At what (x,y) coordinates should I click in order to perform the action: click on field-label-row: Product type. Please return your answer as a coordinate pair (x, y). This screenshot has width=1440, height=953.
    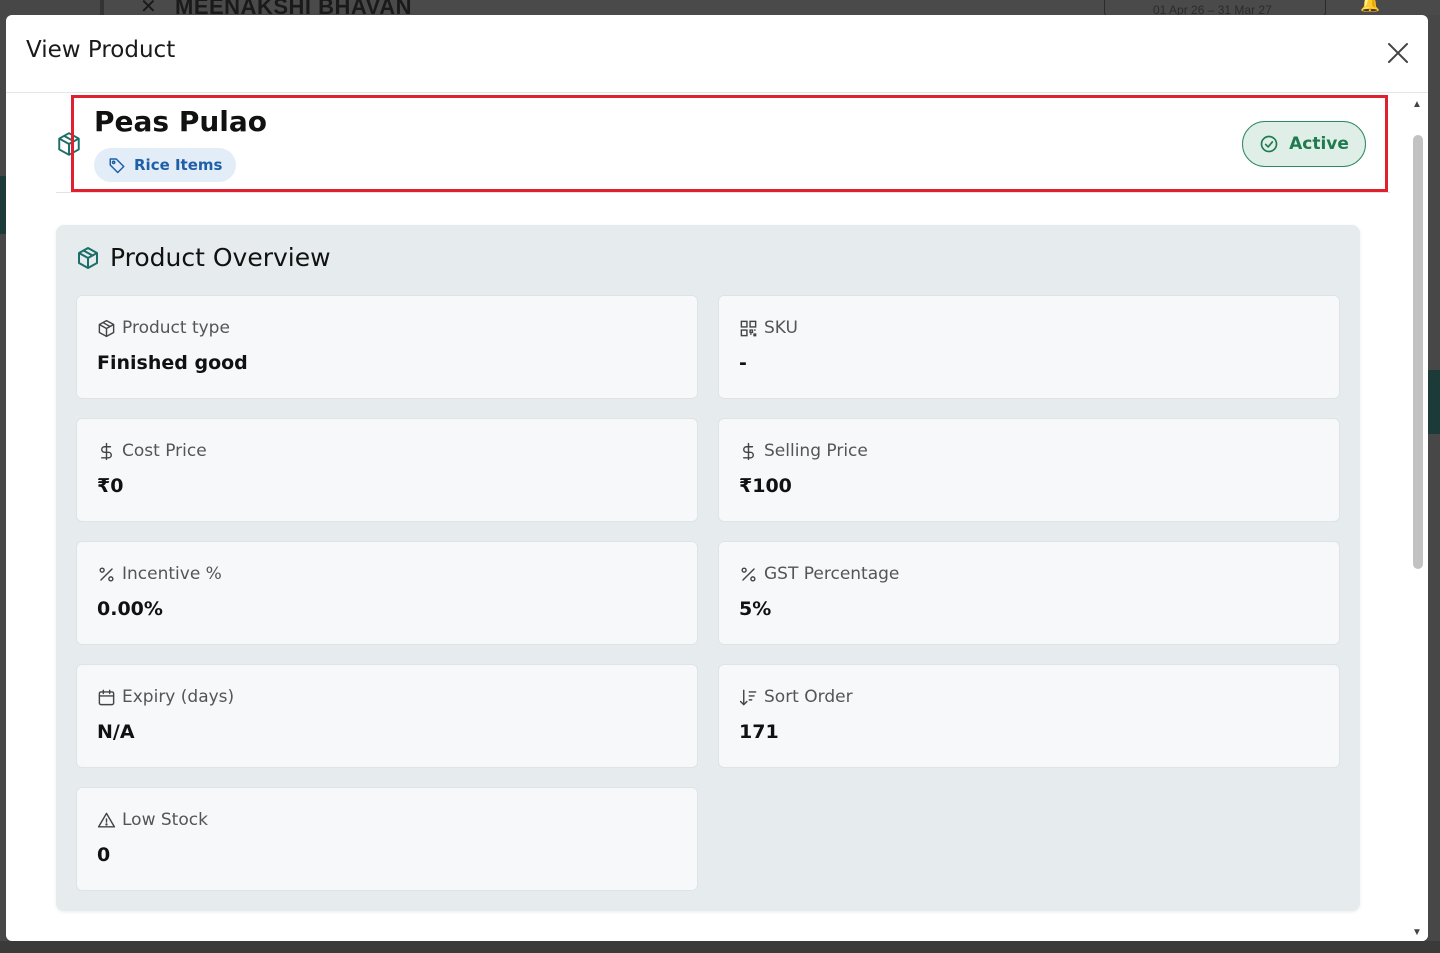
    Looking at the image, I should click on (163, 328).